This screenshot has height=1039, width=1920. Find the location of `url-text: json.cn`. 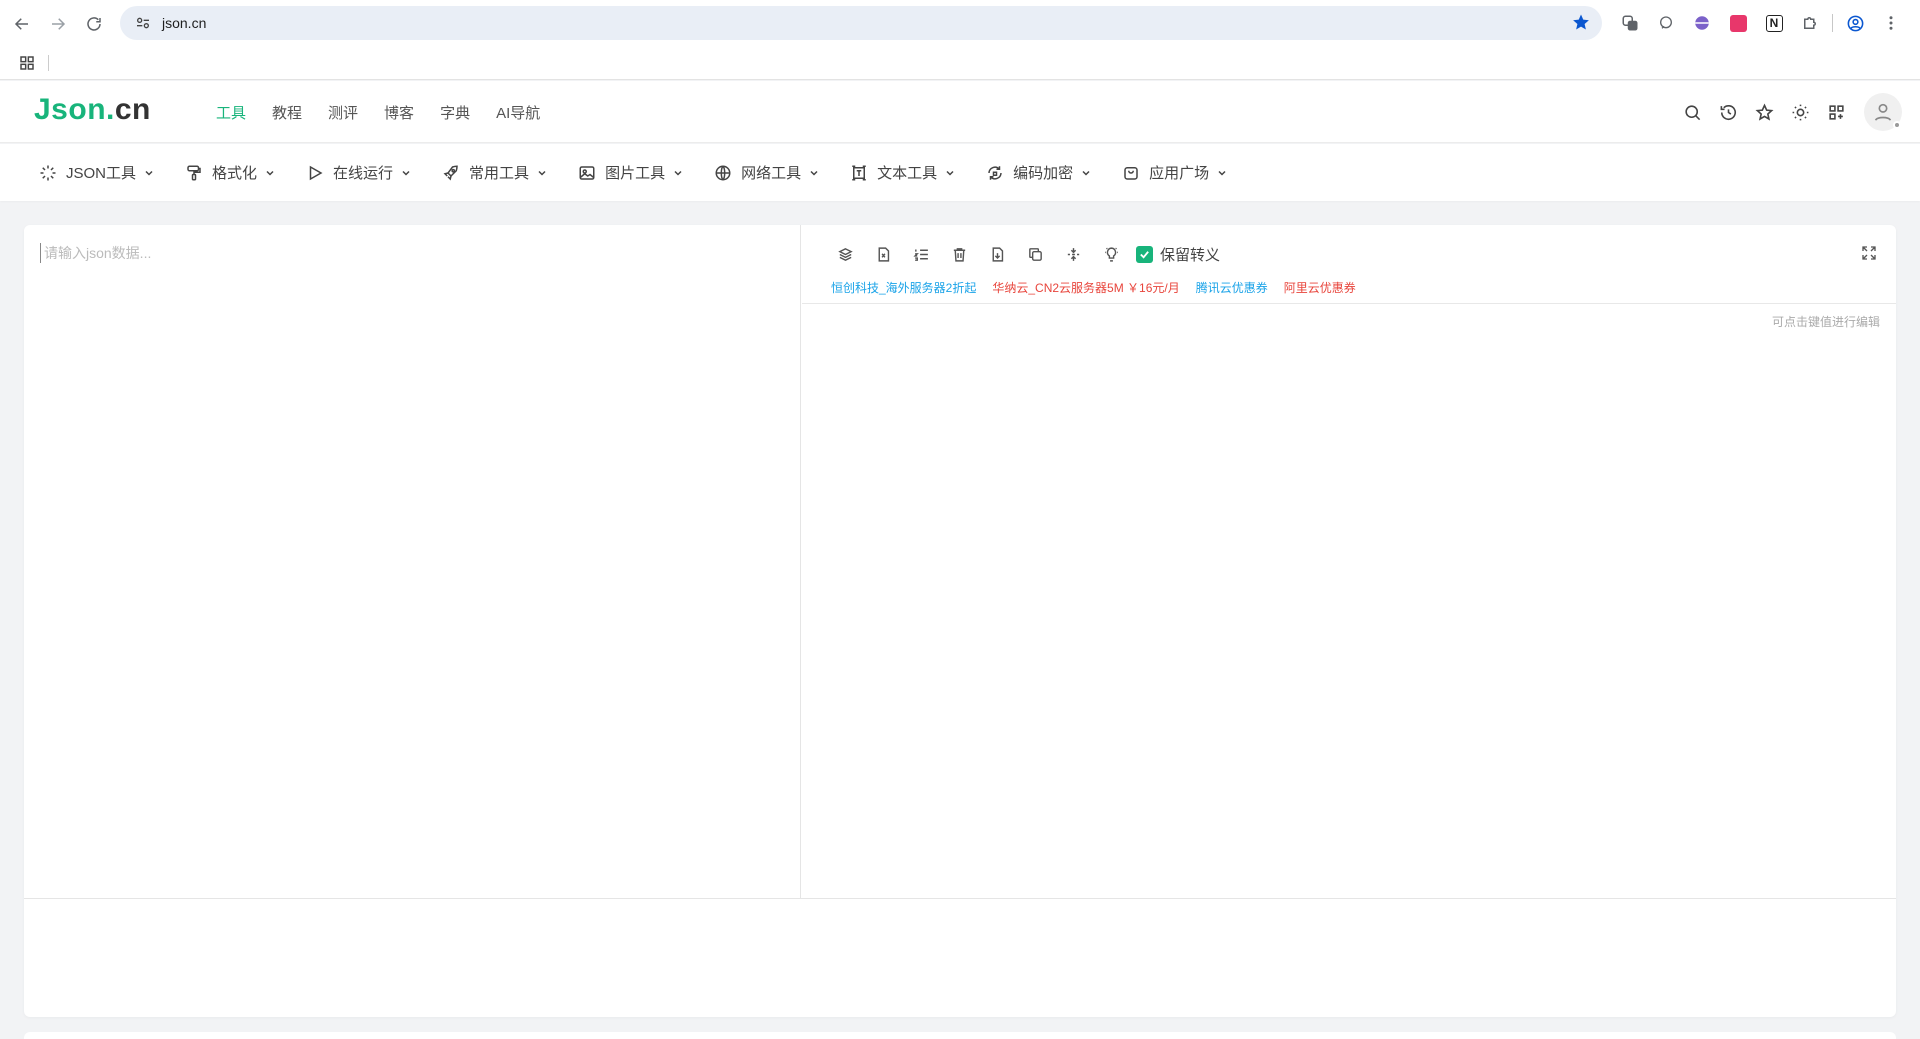

url-text: json.cn is located at coordinates (184, 23).